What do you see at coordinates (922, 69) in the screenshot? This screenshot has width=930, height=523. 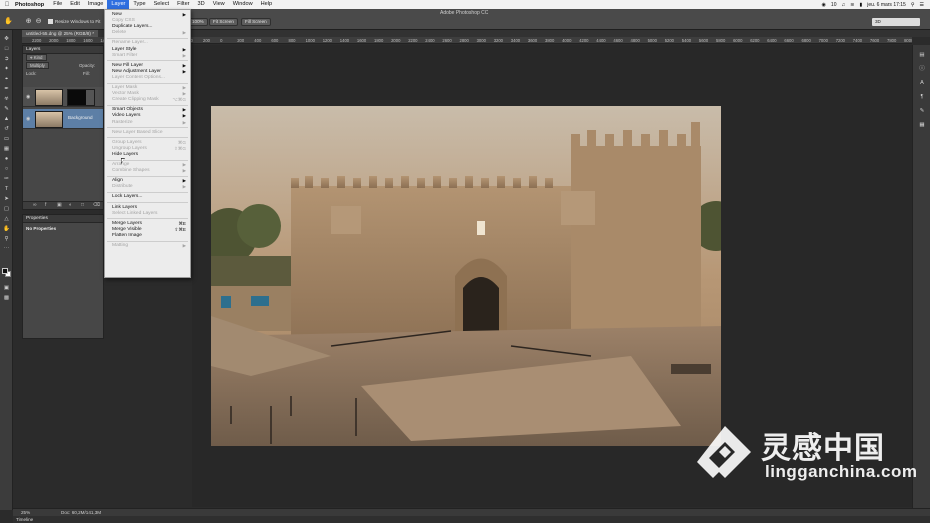 I see `info-icon: ⓘ` at bounding box center [922, 69].